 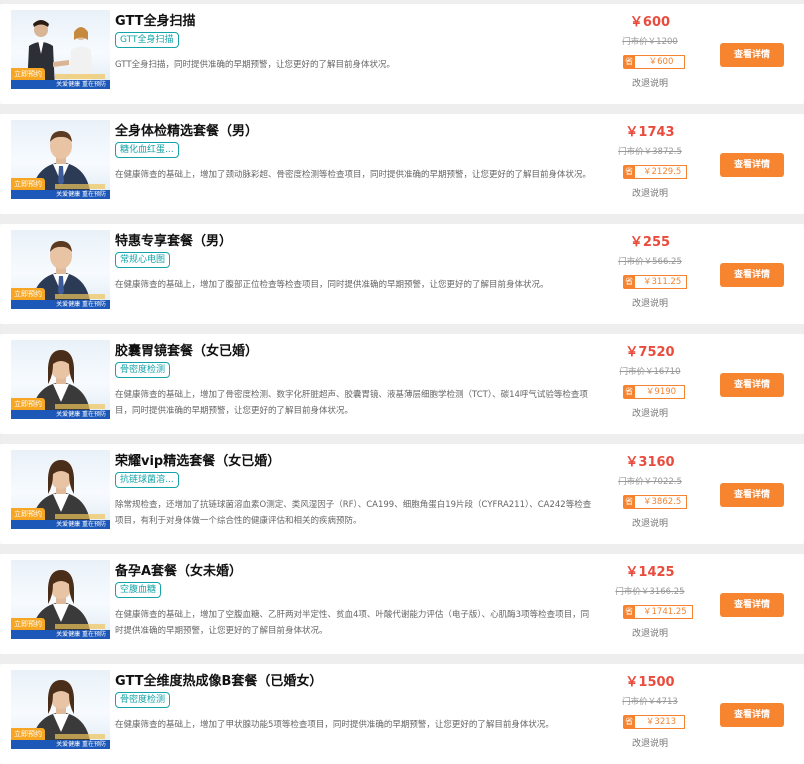 What do you see at coordinates (660, 722) in the screenshot?
I see `savings-amount: ￥3213` at bounding box center [660, 722].